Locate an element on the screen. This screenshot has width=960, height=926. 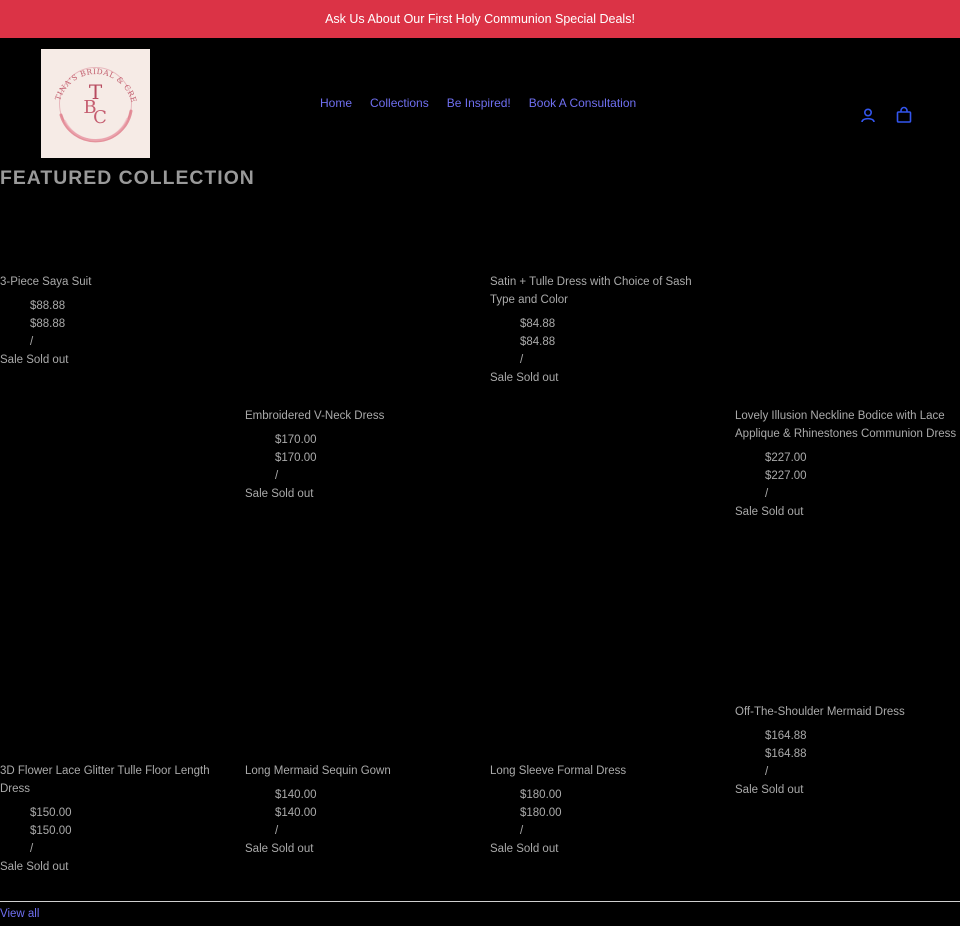
regular-price: $227.00 is located at coordinates (786, 458).